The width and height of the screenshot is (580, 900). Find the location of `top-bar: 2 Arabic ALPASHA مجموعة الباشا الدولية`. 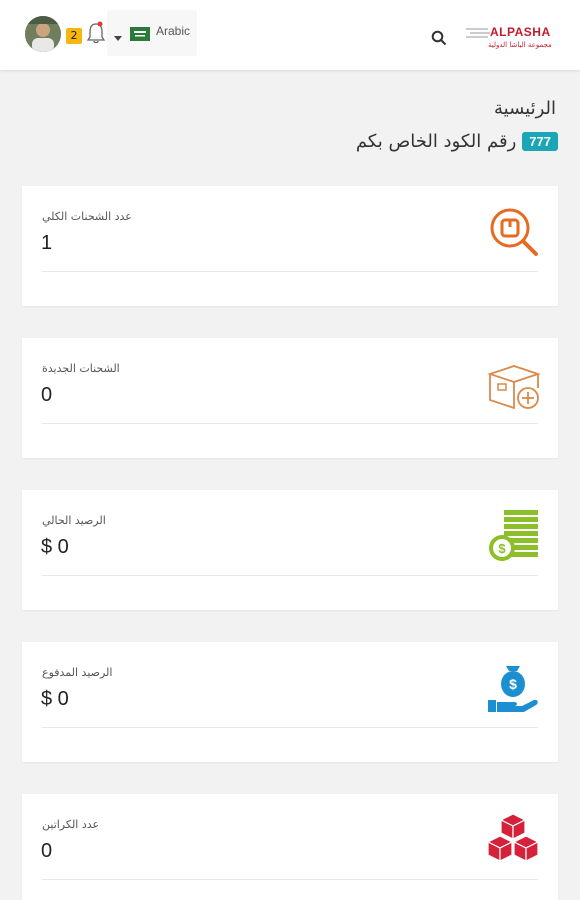

top-bar: 2 Arabic ALPASHA مجموعة الباشا الدولية is located at coordinates (290, 35).